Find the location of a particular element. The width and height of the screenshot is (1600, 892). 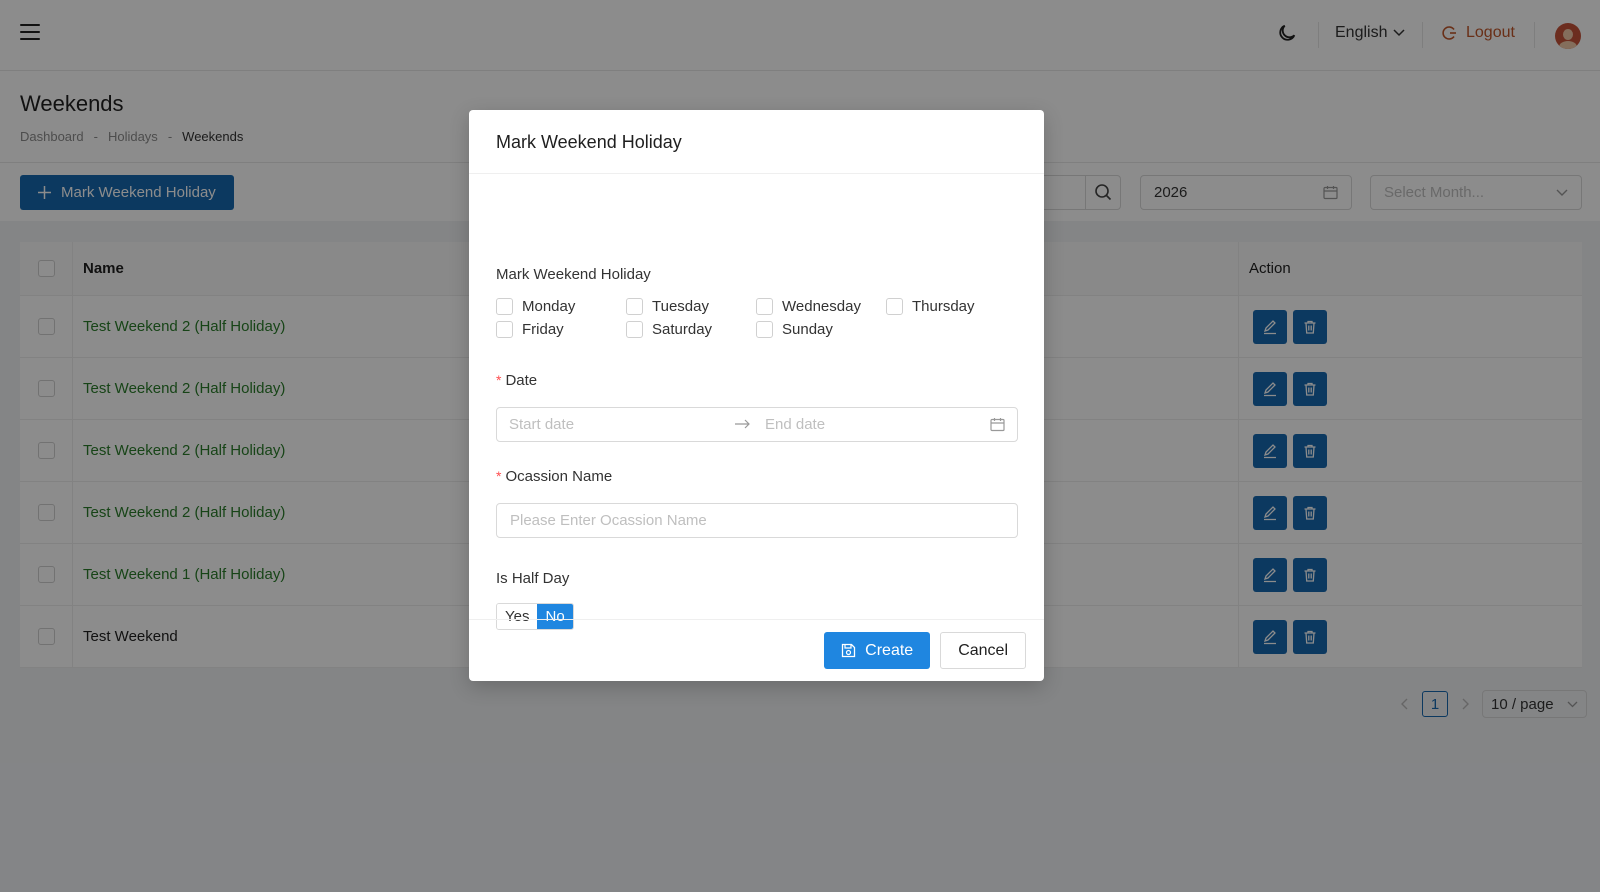

day-label: Tuesday is located at coordinates (680, 306).